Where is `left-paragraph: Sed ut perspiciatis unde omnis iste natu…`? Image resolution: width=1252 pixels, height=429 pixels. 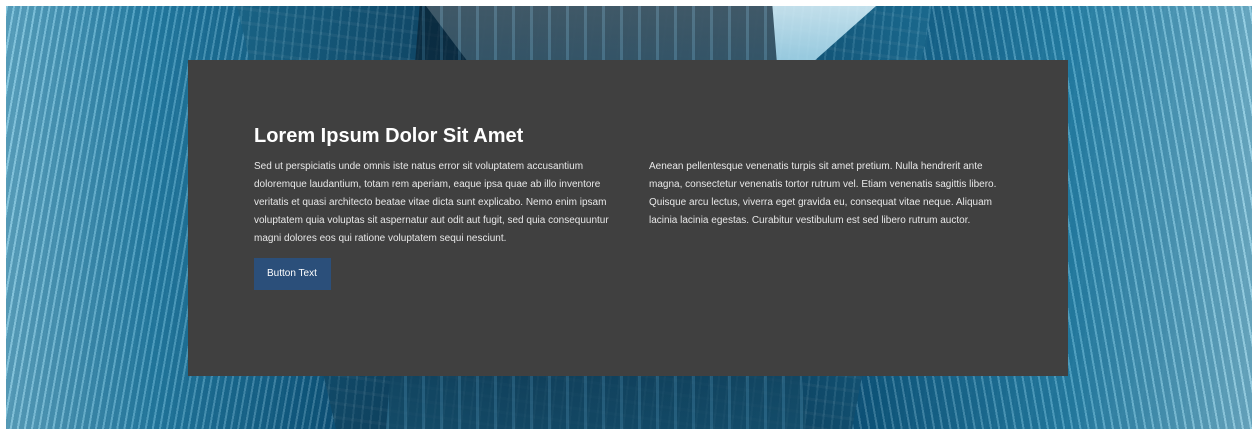
left-paragraph: Sed ut perspiciatis unde omnis iste natu… is located at coordinates (431, 202).